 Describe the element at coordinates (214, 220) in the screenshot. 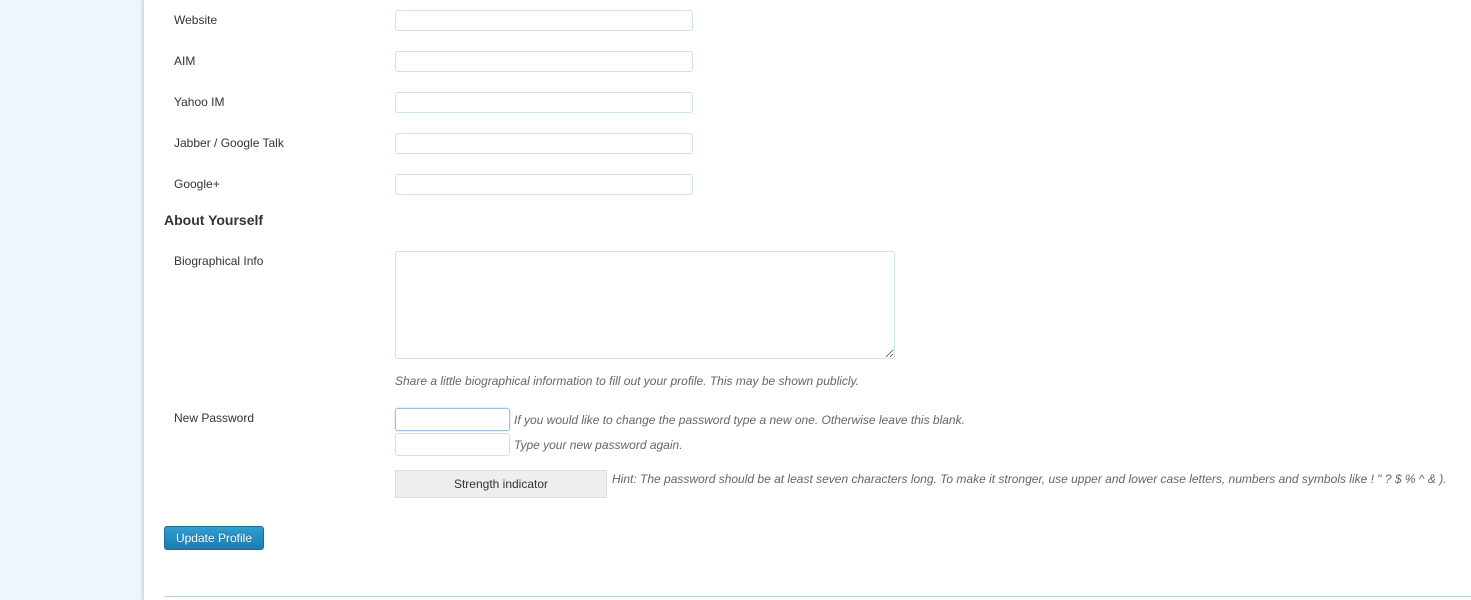

I see `about-yourself-heading: About Yourself` at that location.